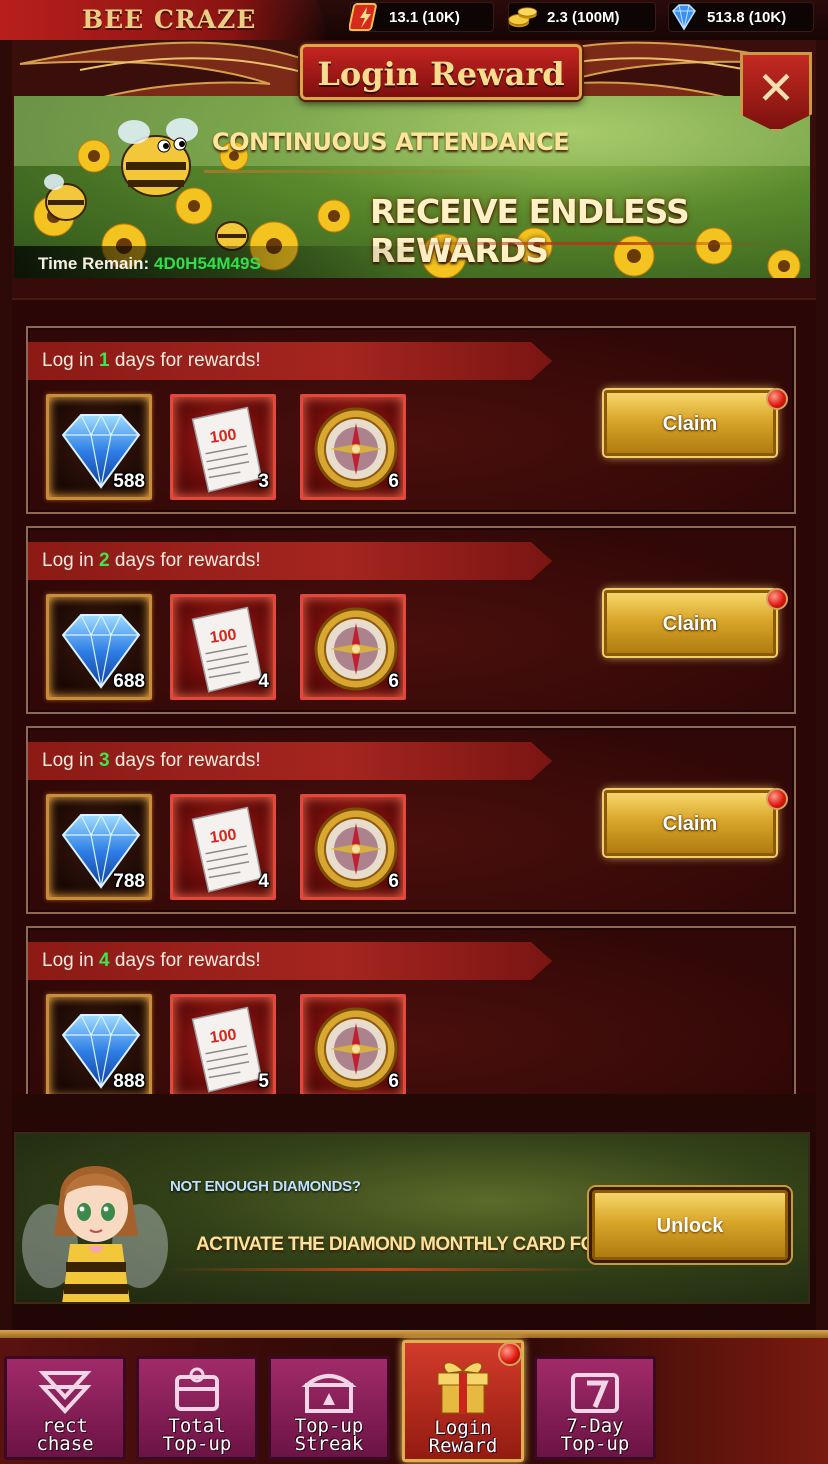  Describe the element at coordinates (99, 1044) in the screenshot. I see `diamond-reward-slot: 888` at that location.